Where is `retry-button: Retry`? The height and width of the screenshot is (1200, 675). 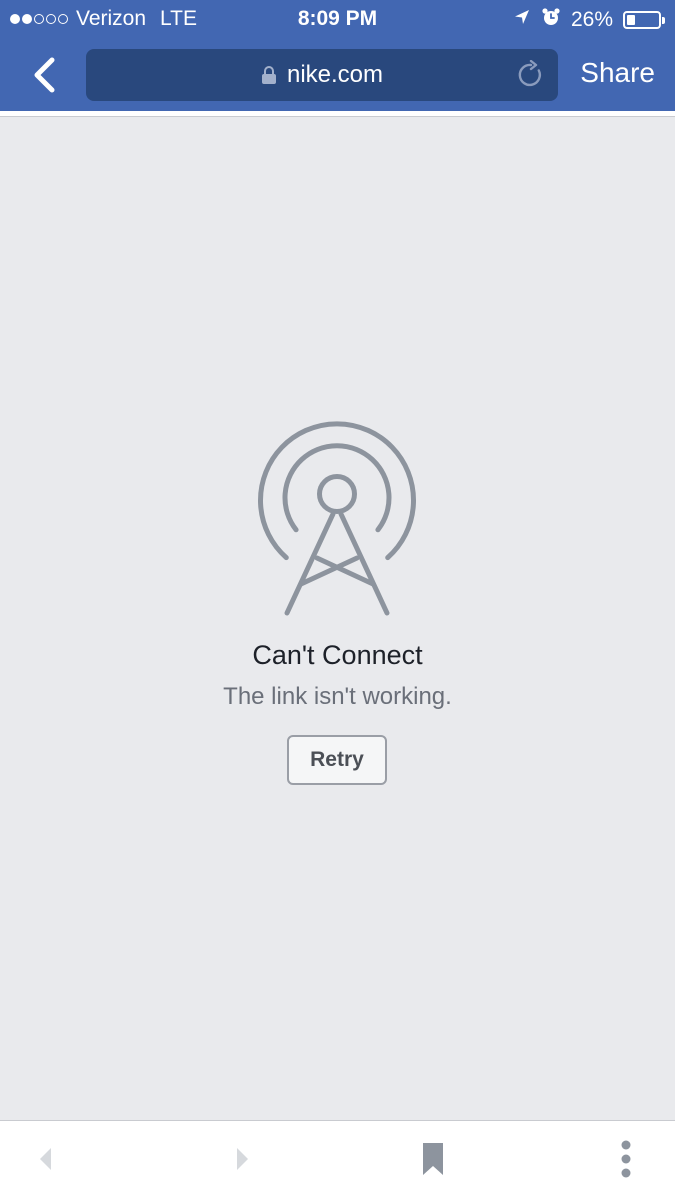
retry-button: Retry is located at coordinates (337, 760).